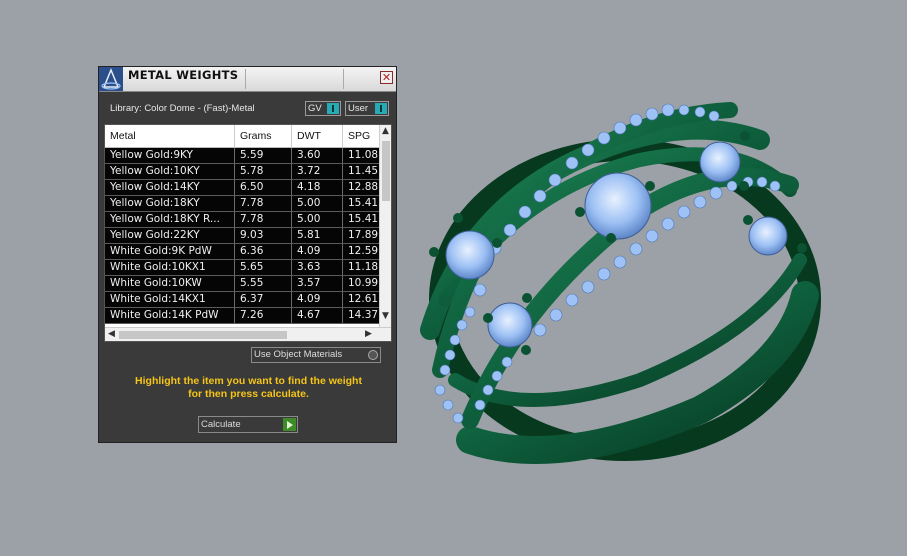 The image size is (907, 556). What do you see at coordinates (368, 334) in the screenshot?
I see `scroll-right-icon: ▶` at bounding box center [368, 334].